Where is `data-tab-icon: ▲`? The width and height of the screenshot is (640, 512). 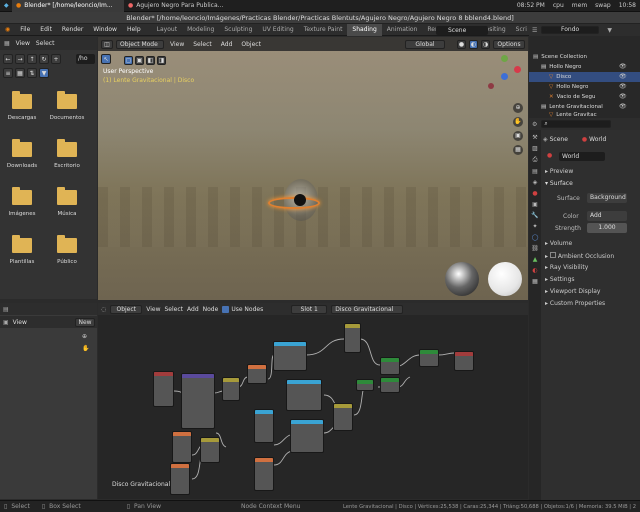 data-tab-icon: ▲ is located at coordinates (535, 259).